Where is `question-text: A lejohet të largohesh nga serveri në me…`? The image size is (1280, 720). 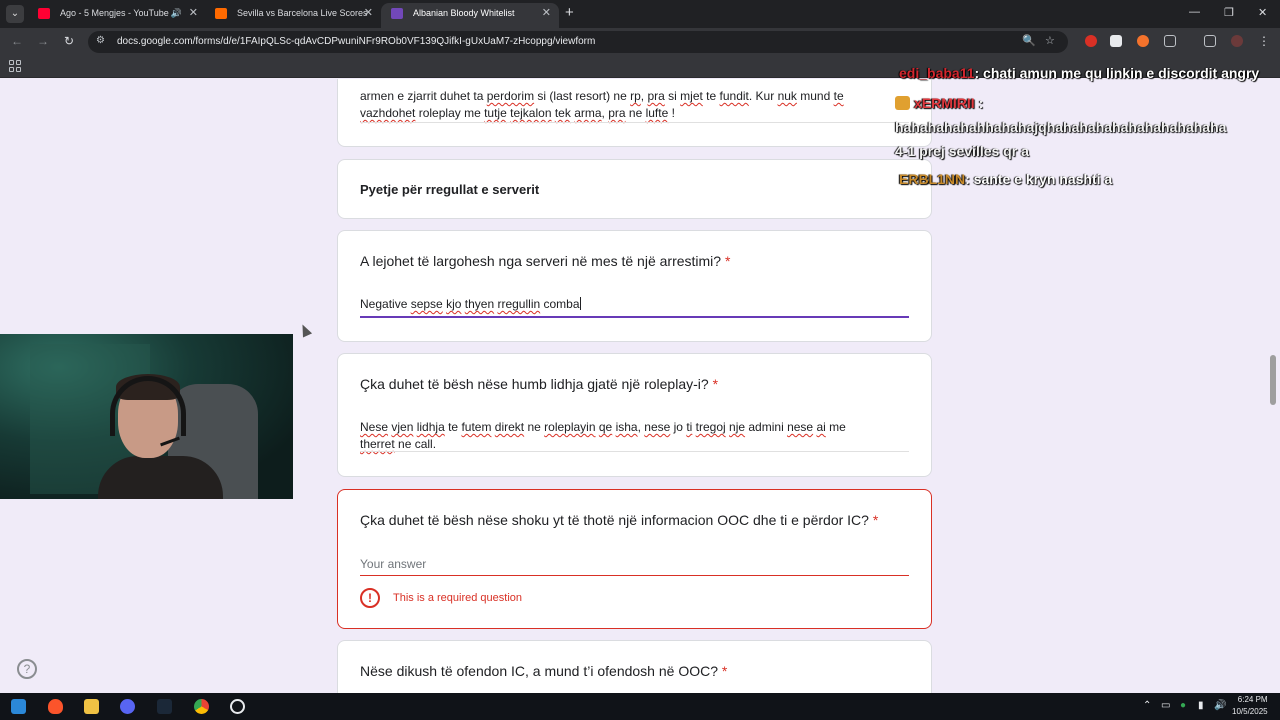 question-text: A lejohet të largohesh nga serveri në me… is located at coordinates (541, 261).